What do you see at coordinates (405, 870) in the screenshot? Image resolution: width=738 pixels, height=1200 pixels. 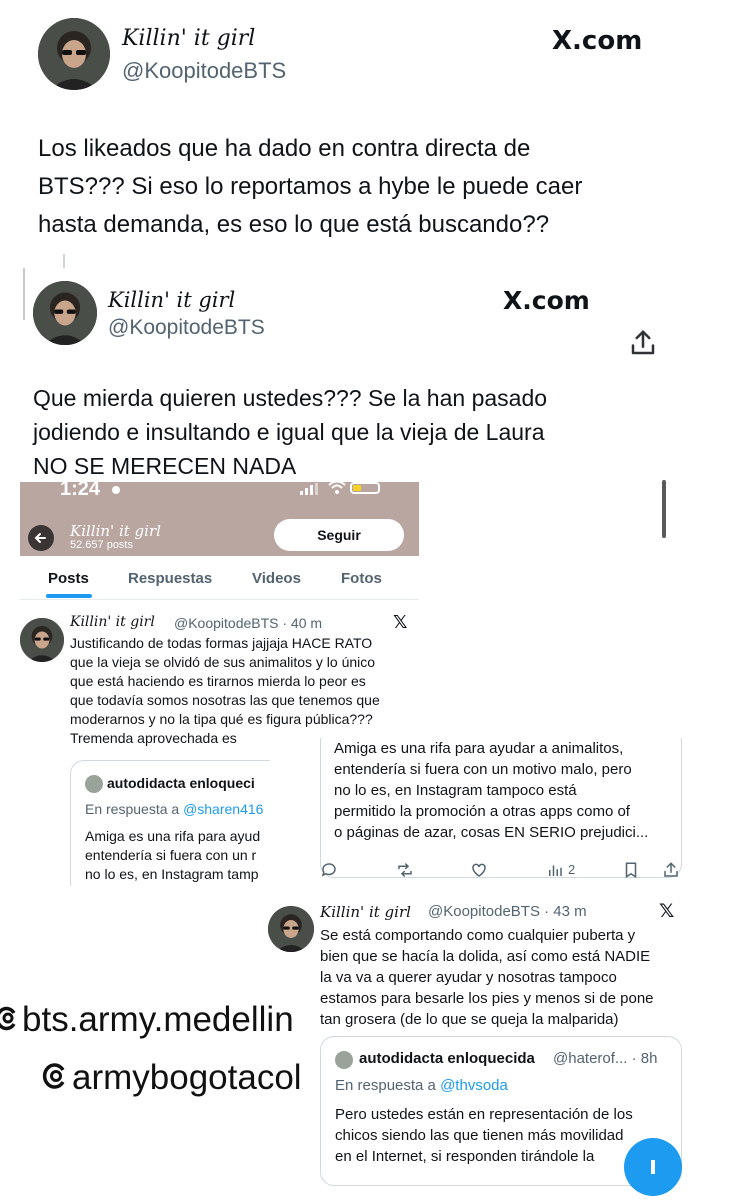 I see `retweet-icon` at bounding box center [405, 870].